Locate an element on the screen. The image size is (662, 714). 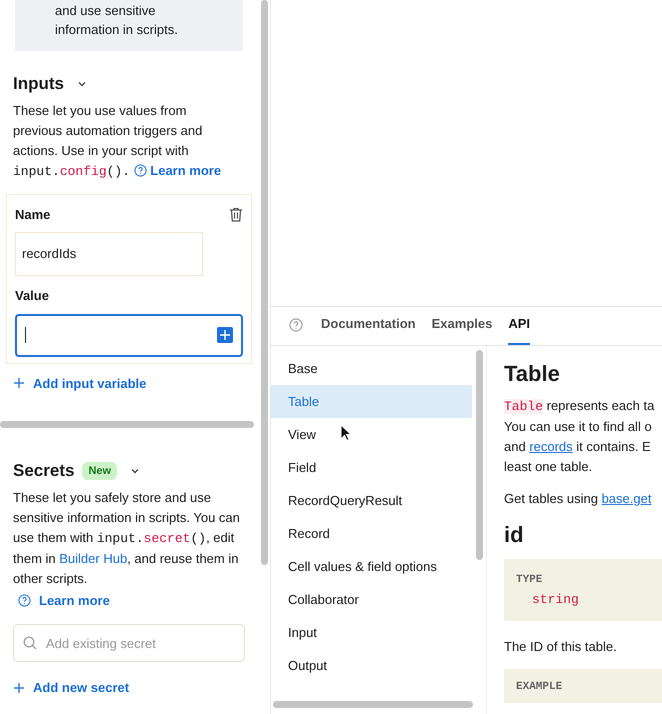
cursor-icon is located at coordinates (346, 433).